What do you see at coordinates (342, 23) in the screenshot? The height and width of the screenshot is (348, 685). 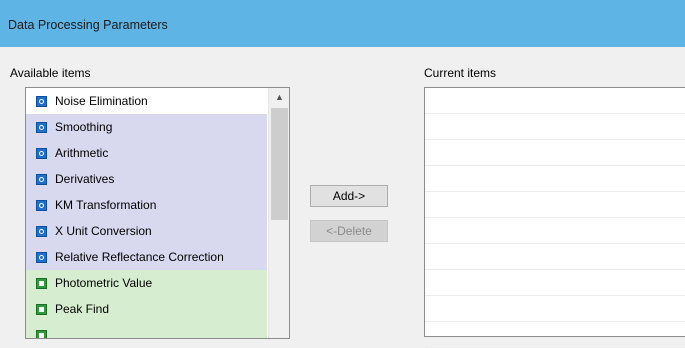 I see `title-bar: Data Processing Parameters` at bounding box center [342, 23].